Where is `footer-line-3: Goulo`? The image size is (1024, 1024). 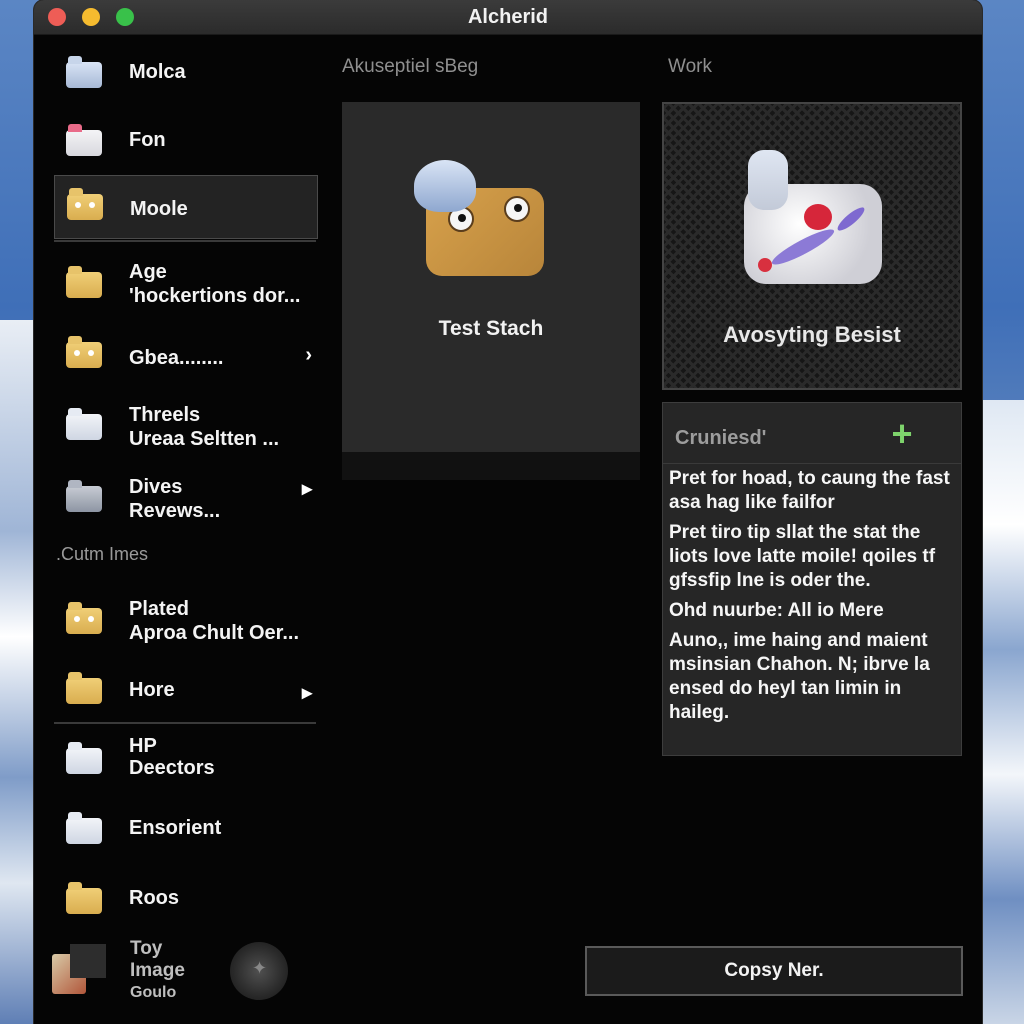 footer-line-3: Goulo is located at coordinates (153, 992).